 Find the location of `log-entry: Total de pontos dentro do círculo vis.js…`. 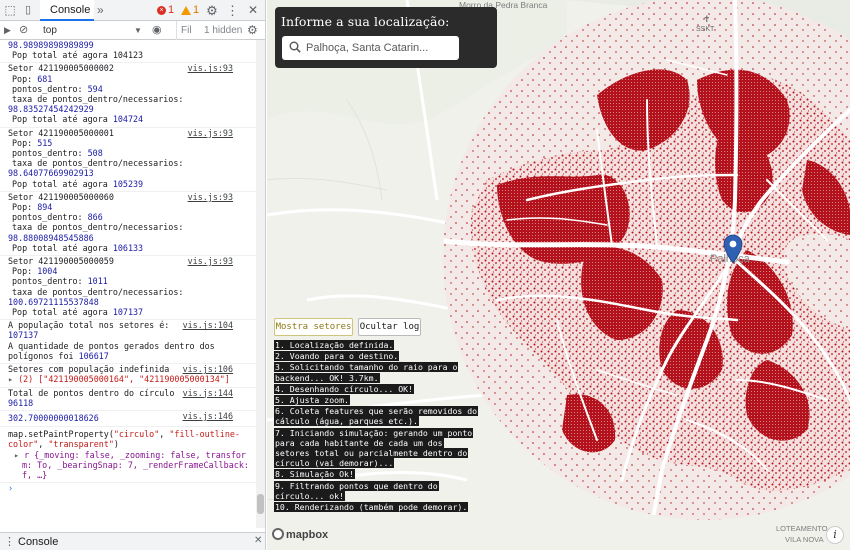

log-entry: Total de pontos dentro do círculo vis.js… is located at coordinates (132, 399).